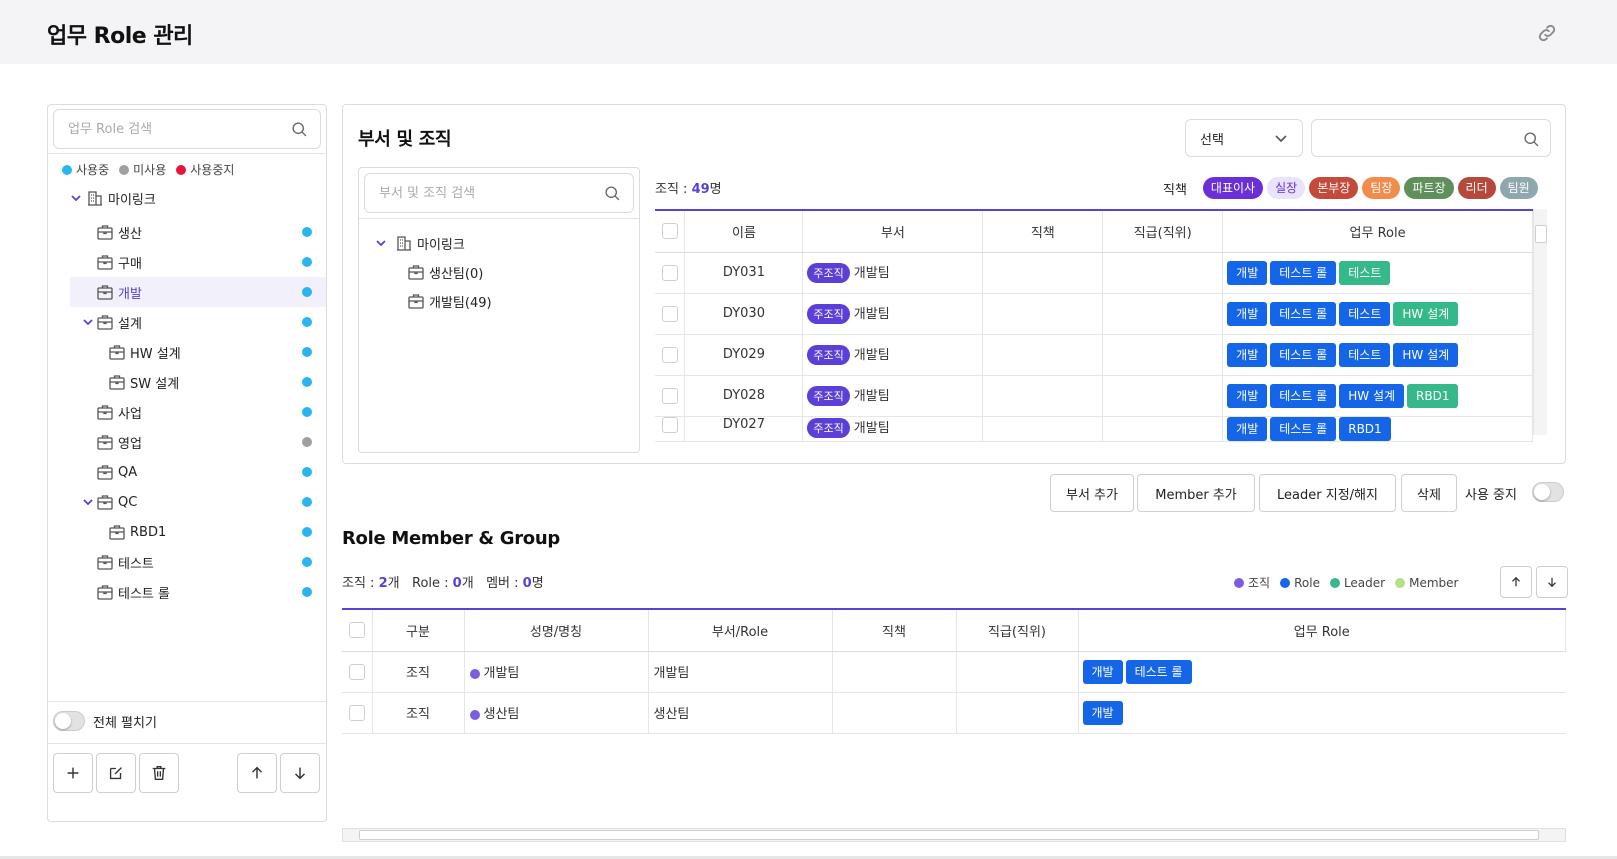  I want to click on dept-tree-item: 생산팀(0), so click(499, 272).